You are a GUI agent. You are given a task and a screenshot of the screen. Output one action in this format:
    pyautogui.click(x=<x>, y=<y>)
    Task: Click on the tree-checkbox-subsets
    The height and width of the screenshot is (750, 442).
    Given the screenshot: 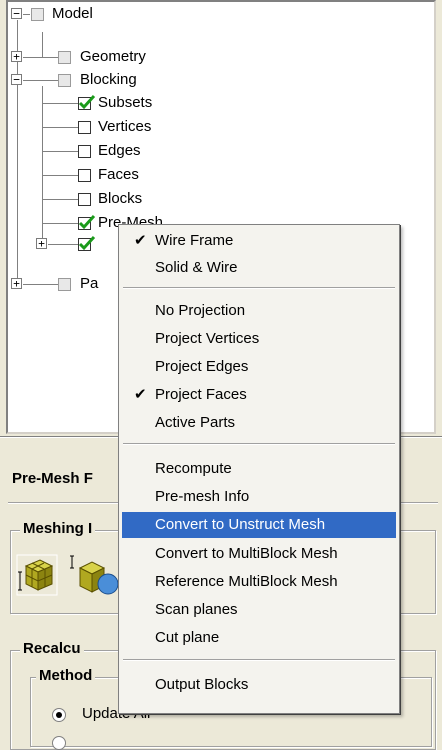 What is the action you would take?
    pyautogui.click(x=87, y=102)
    